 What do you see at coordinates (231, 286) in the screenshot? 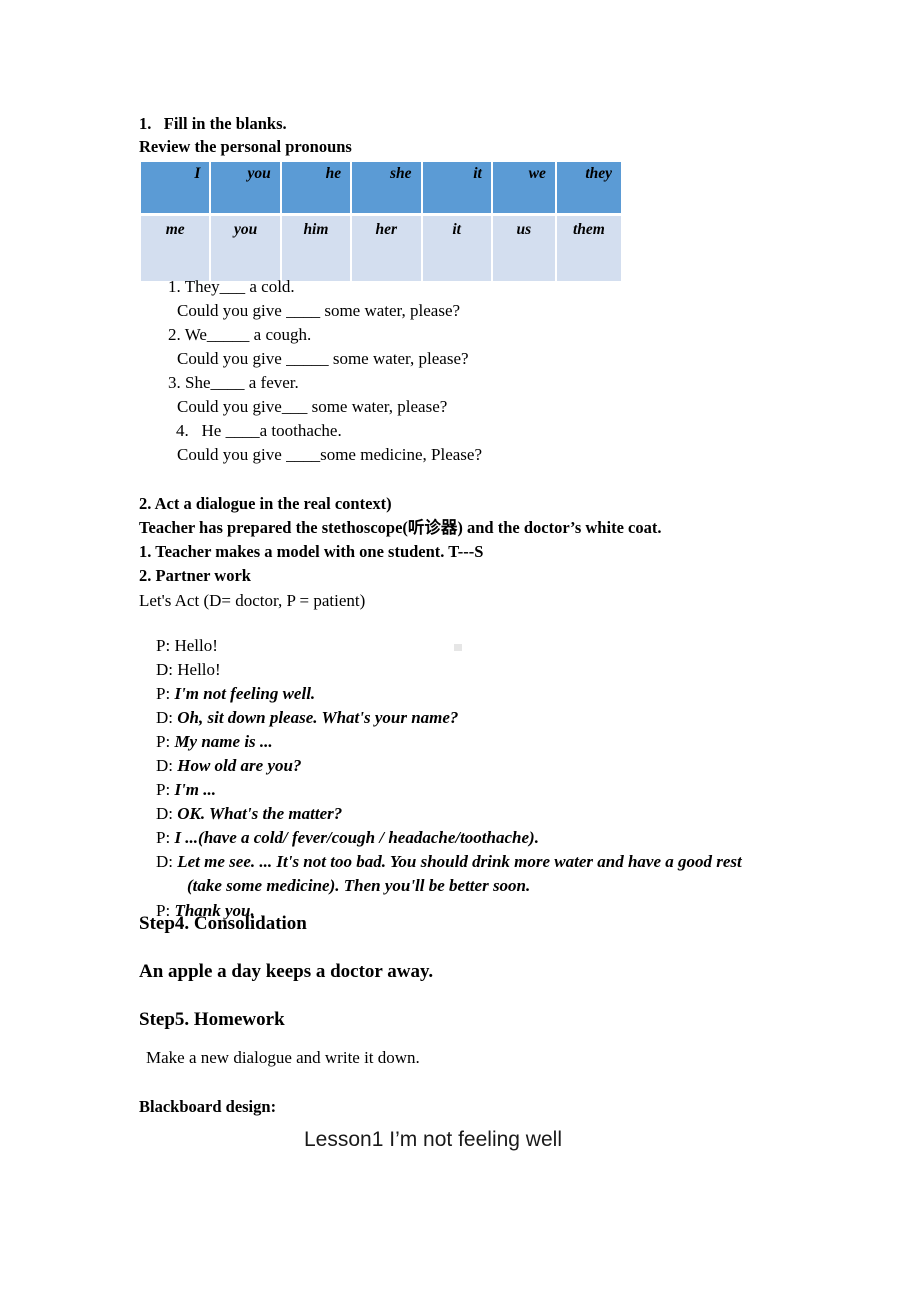
I see `exercise-1-prompt: 1. They___ a cold.` at bounding box center [231, 286].